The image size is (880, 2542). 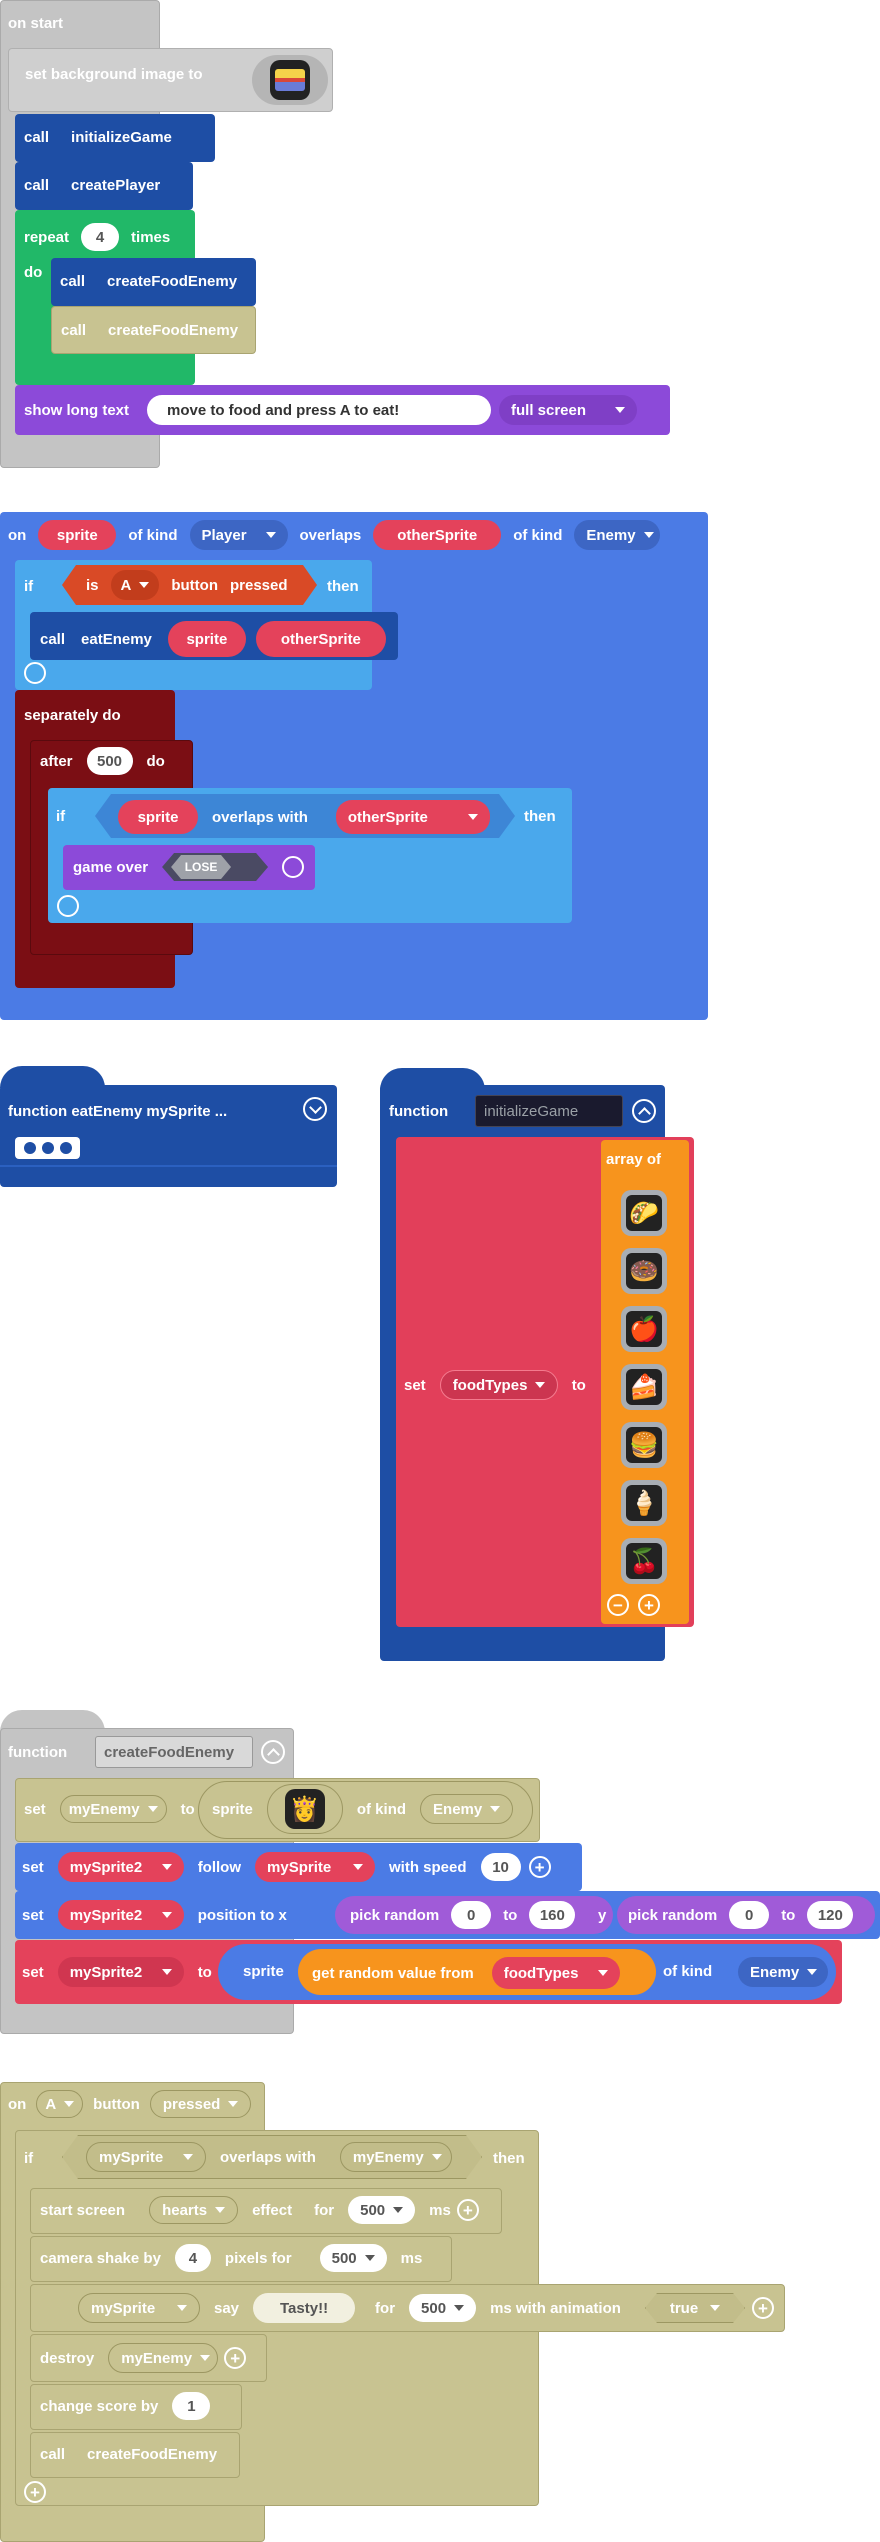 I want to click on other-sprite-variable: otherSprite, so click(x=437, y=535).